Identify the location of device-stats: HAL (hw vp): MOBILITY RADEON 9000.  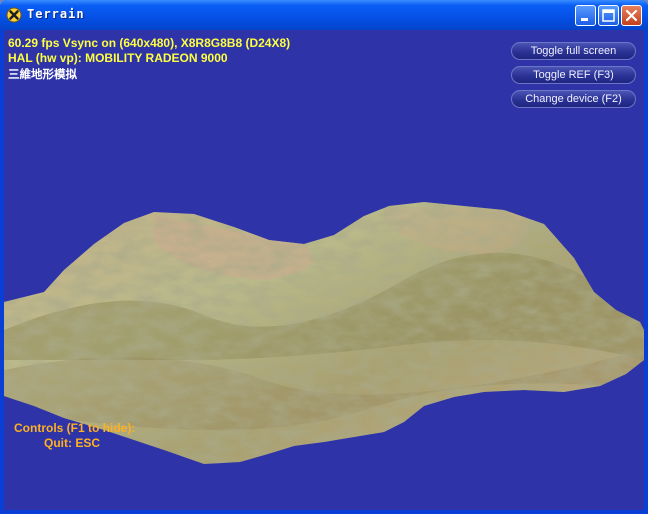
(118, 58).